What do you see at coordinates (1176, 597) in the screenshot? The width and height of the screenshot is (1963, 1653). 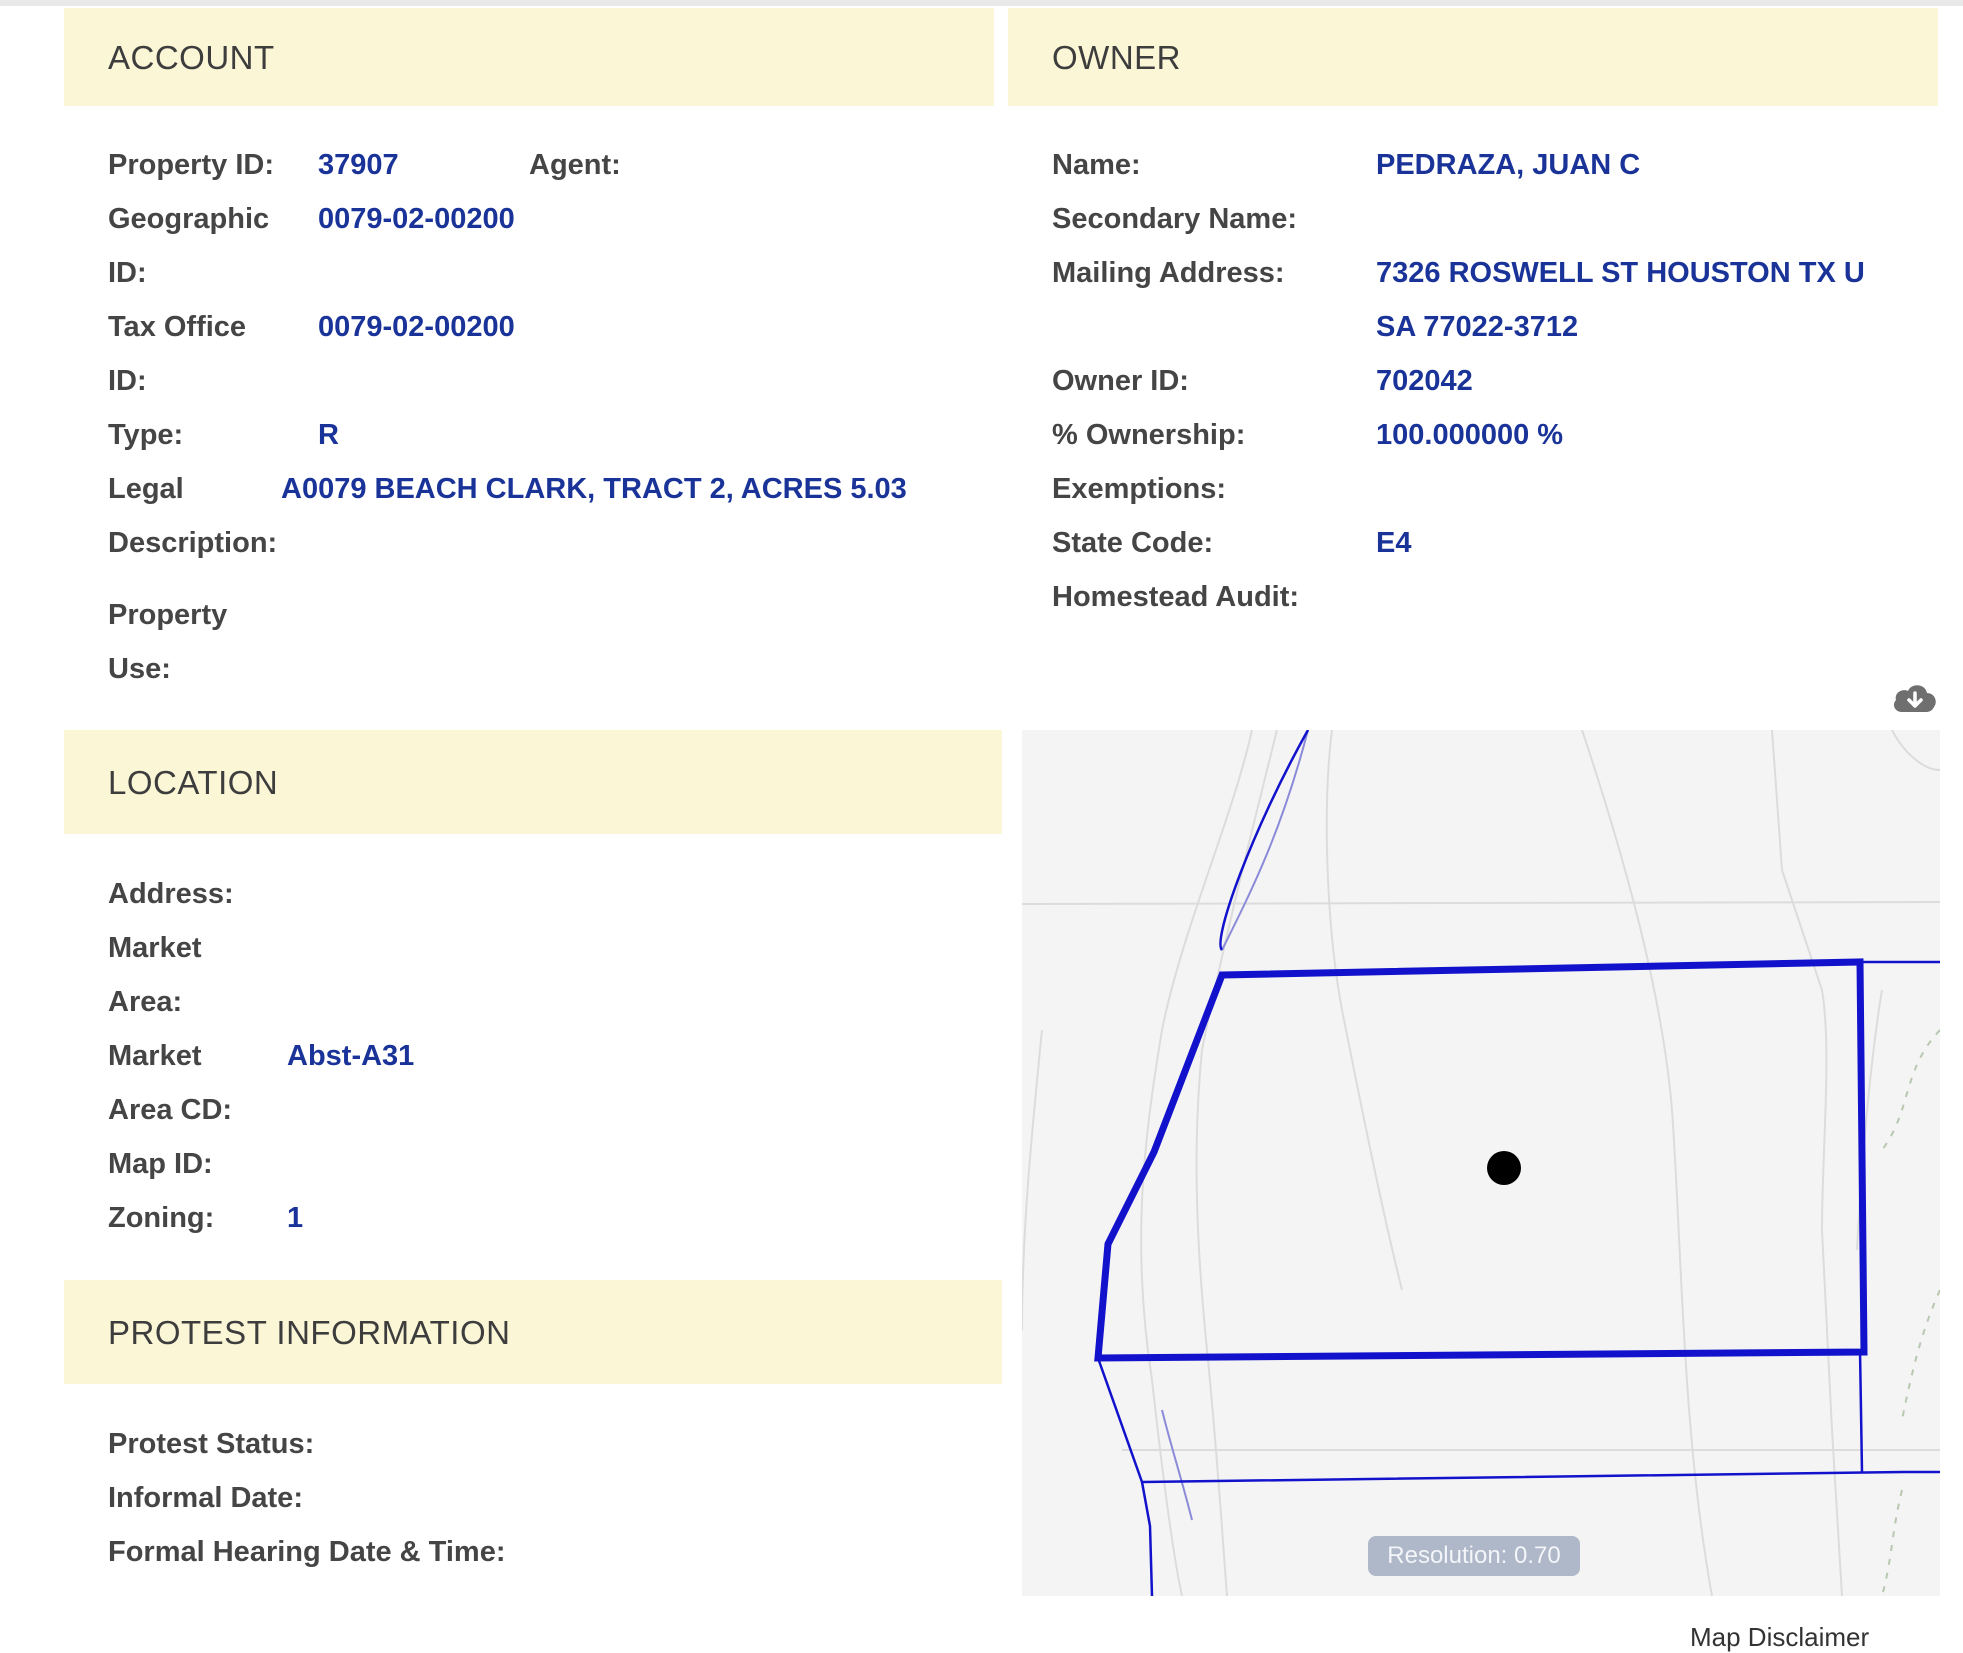 I see `homestead-audit-label: Homestead Audit:` at bounding box center [1176, 597].